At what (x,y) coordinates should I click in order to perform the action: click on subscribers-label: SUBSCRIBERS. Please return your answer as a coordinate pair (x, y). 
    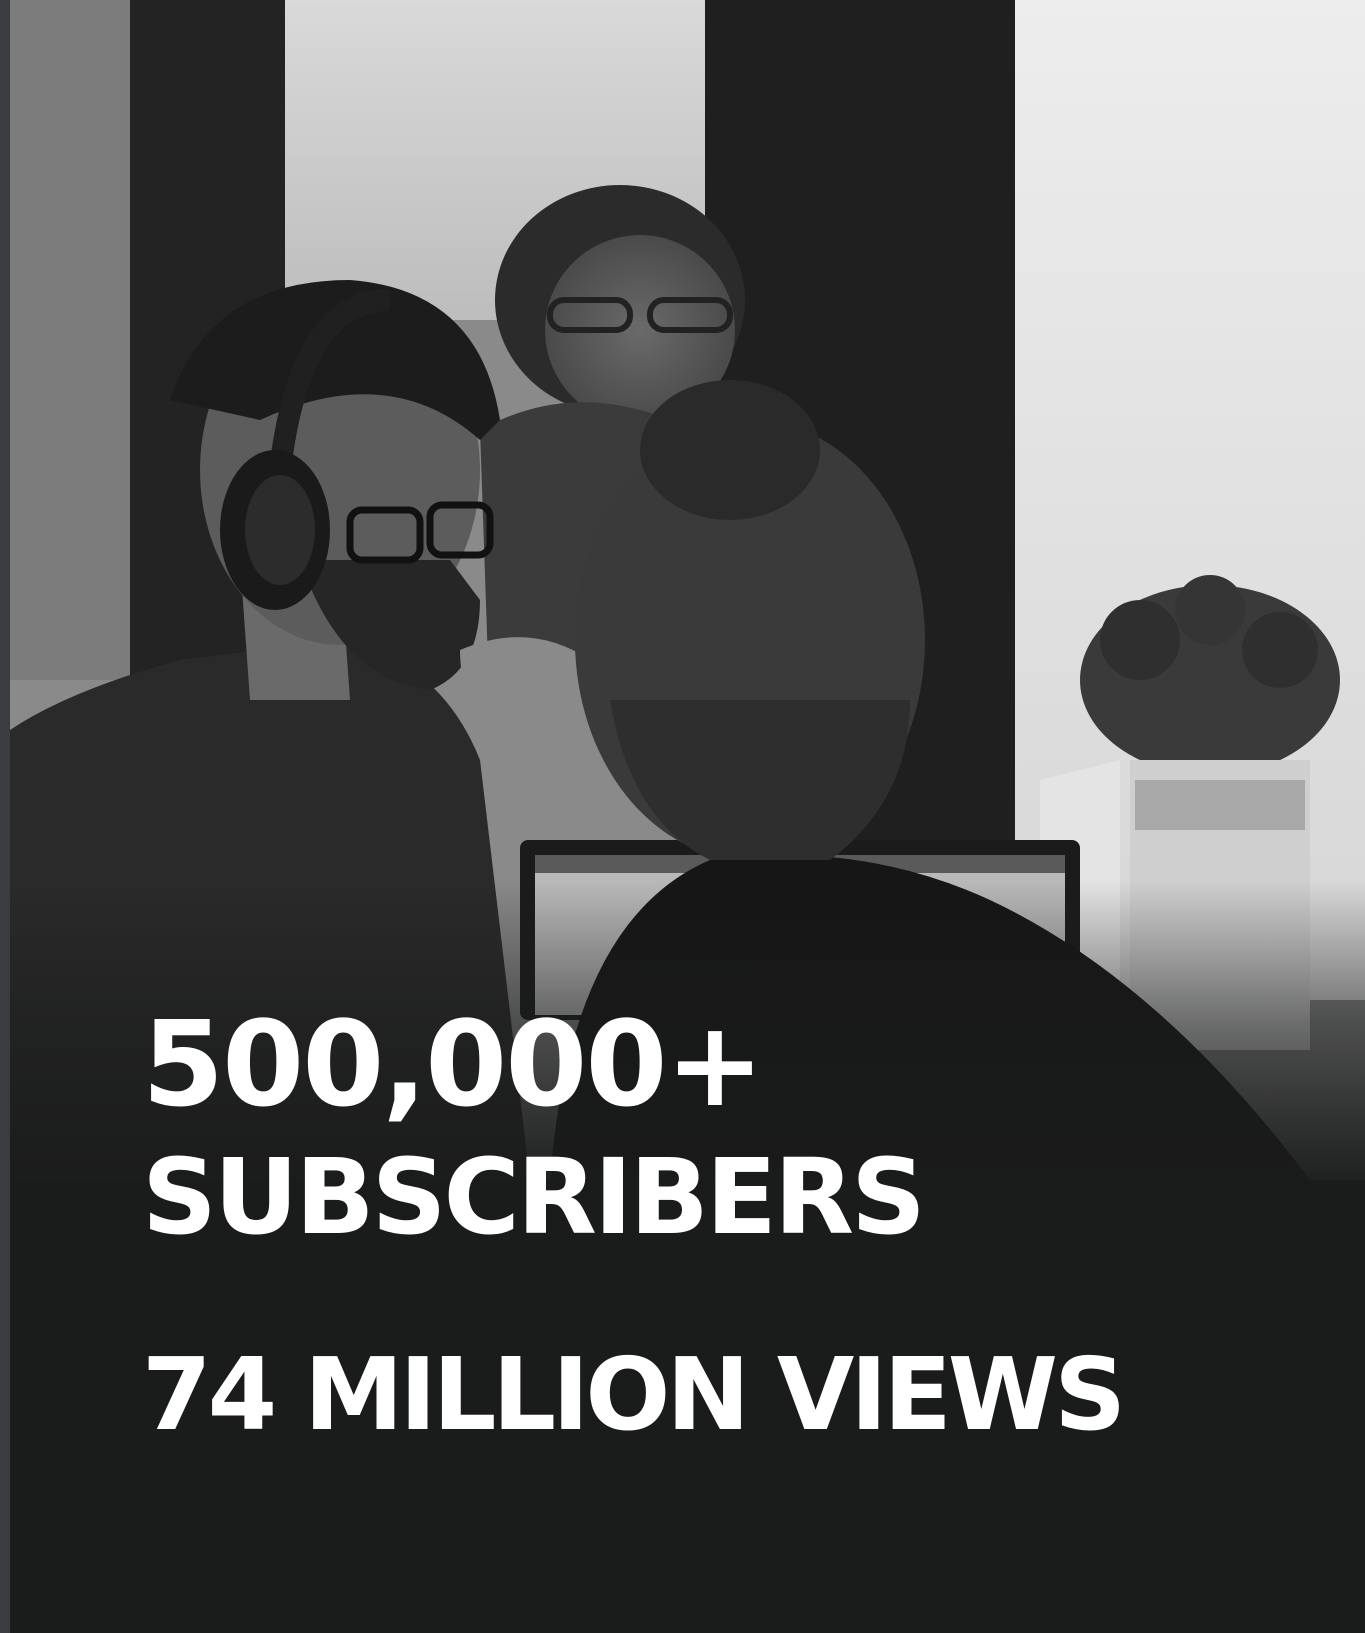
    Looking at the image, I should click on (534, 1197).